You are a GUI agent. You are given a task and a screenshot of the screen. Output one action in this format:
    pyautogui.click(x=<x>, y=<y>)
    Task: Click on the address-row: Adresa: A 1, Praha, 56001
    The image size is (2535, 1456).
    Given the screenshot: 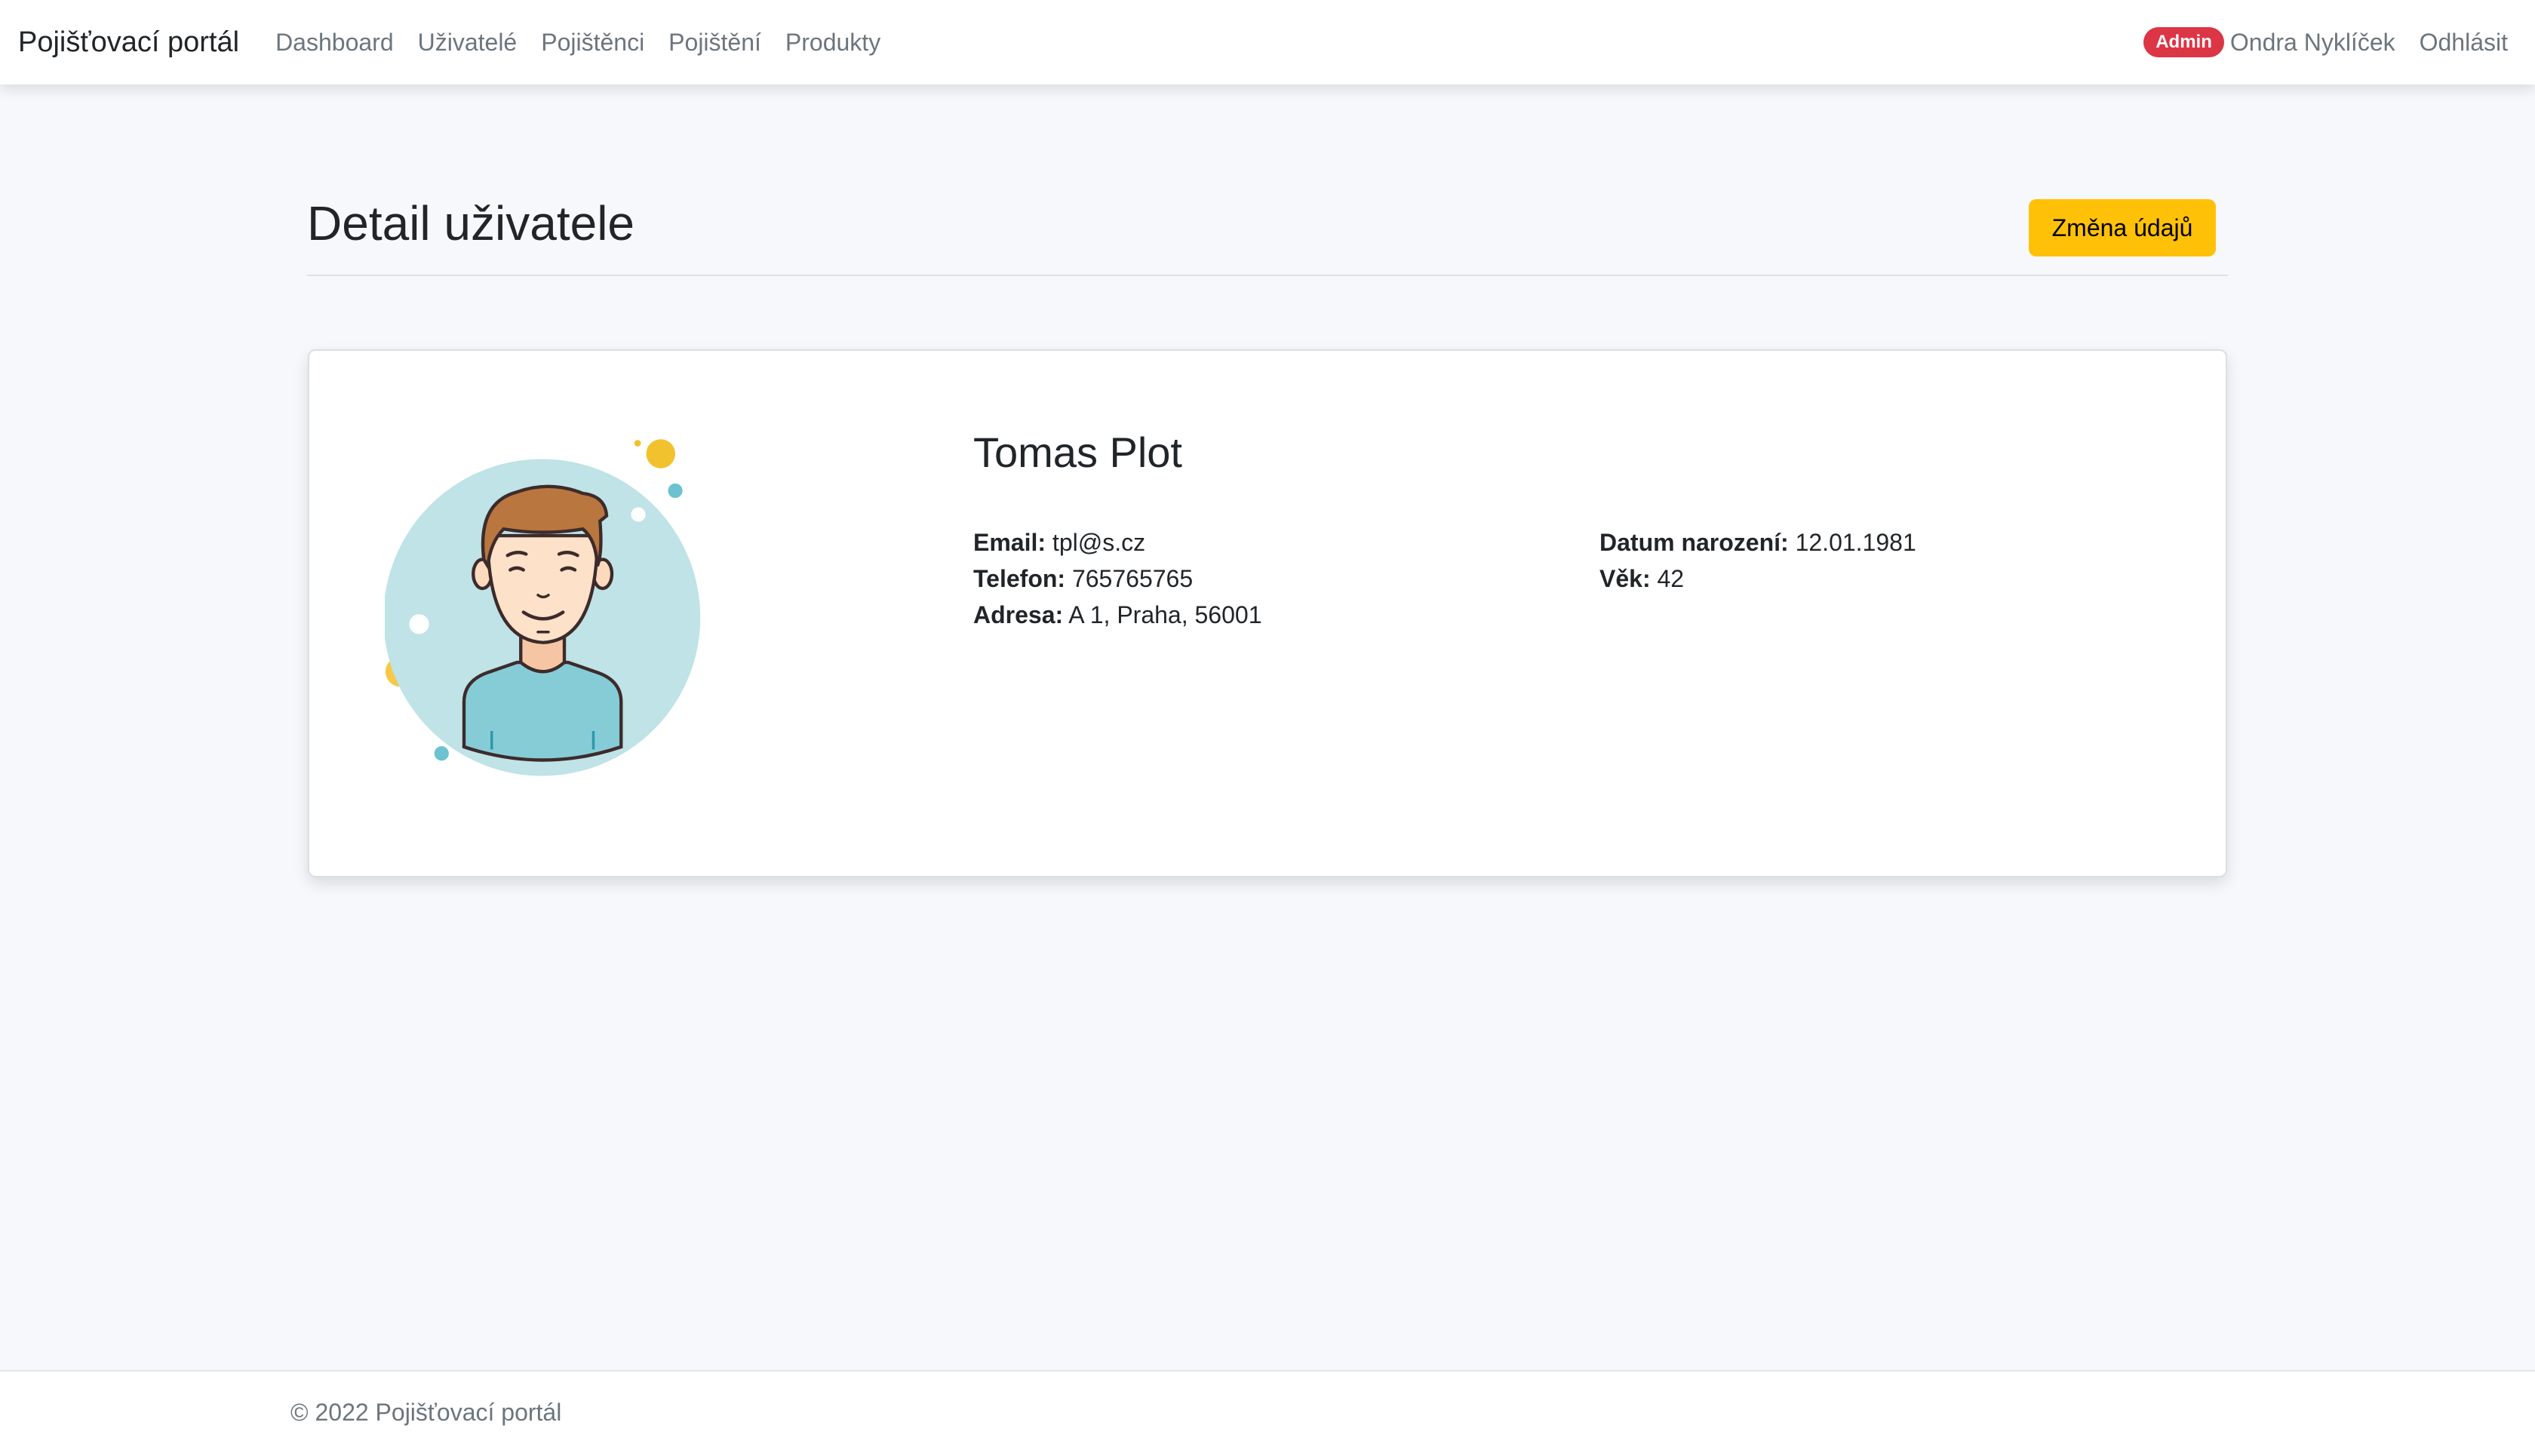 What is the action you would take?
    pyautogui.click(x=1117, y=615)
    